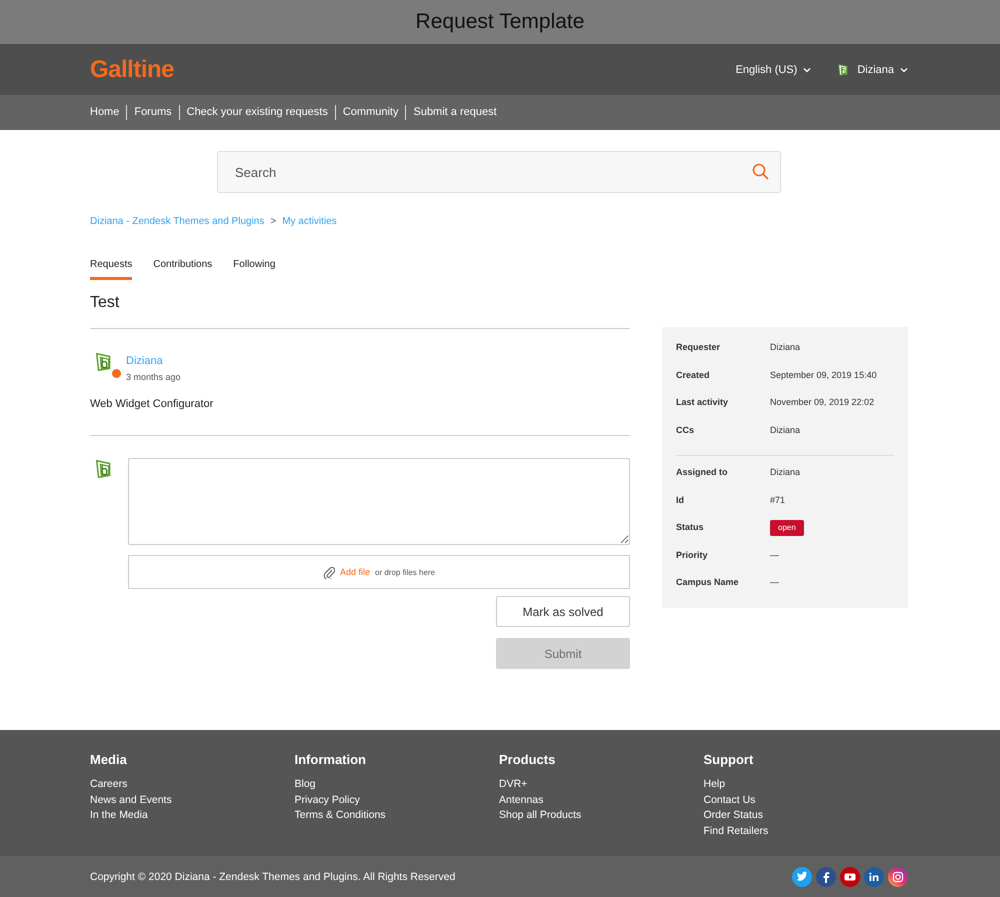 This screenshot has height=897, width=1000. What do you see at coordinates (690, 527) in the screenshot?
I see `detail-label: Status` at bounding box center [690, 527].